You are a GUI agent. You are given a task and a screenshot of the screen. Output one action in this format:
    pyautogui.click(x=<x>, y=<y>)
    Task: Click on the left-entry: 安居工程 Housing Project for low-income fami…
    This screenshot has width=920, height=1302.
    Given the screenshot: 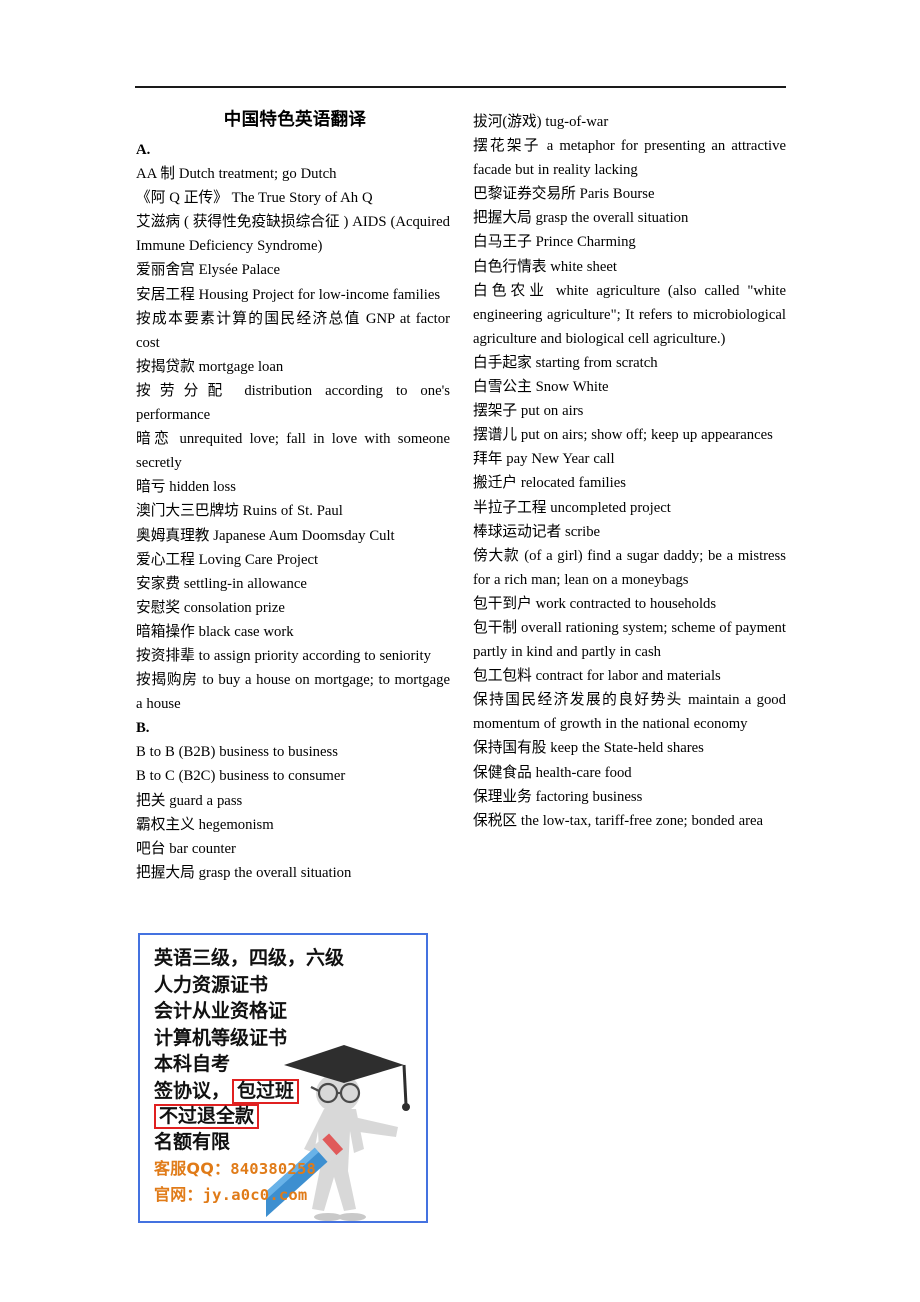 What is the action you would take?
    pyautogui.click(x=288, y=294)
    